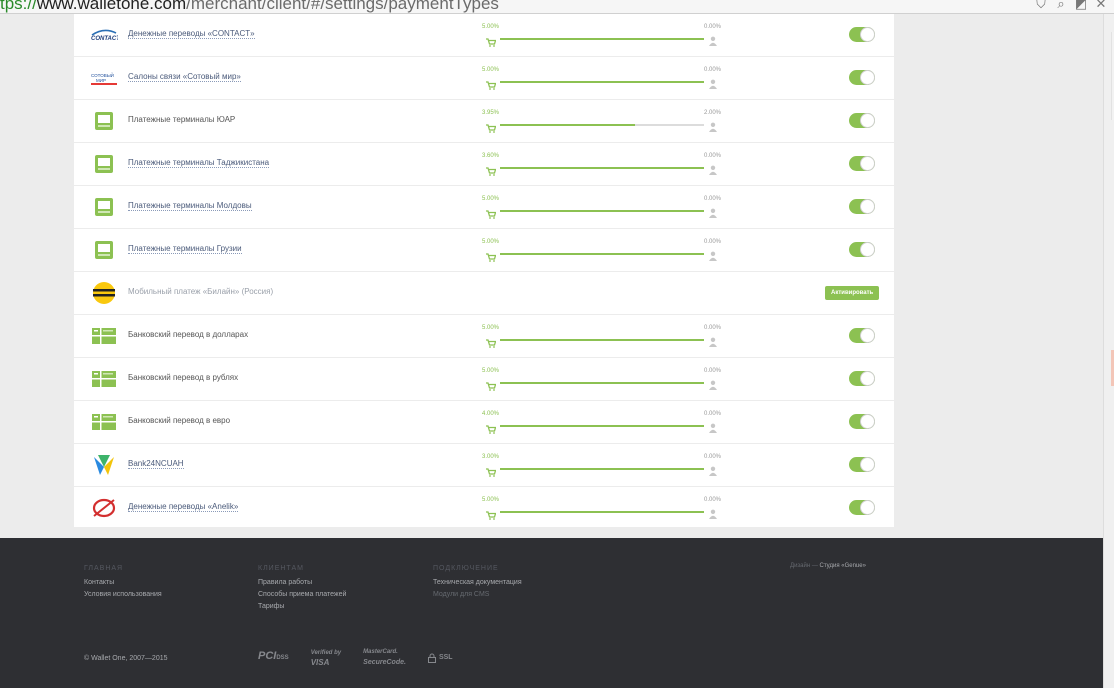 The height and width of the screenshot is (688, 1114). What do you see at coordinates (477, 582) in the screenshot?
I see `footer-link-tech-docs: Техническая документация` at bounding box center [477, 582].